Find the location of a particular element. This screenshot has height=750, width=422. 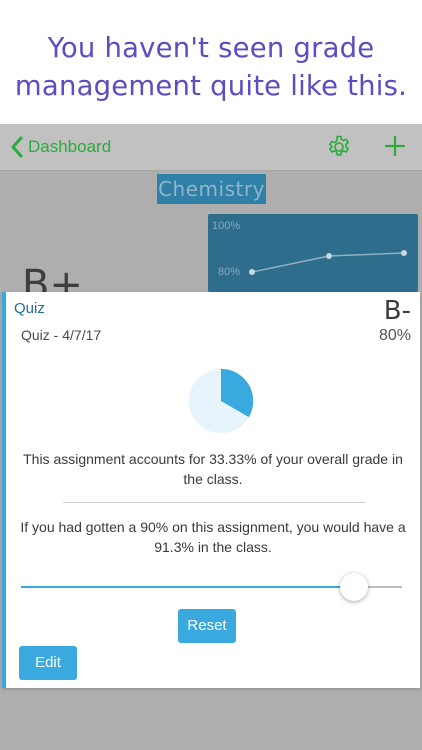

grade-trend-chart: 100% 80% is located at coordinates (313, 253).